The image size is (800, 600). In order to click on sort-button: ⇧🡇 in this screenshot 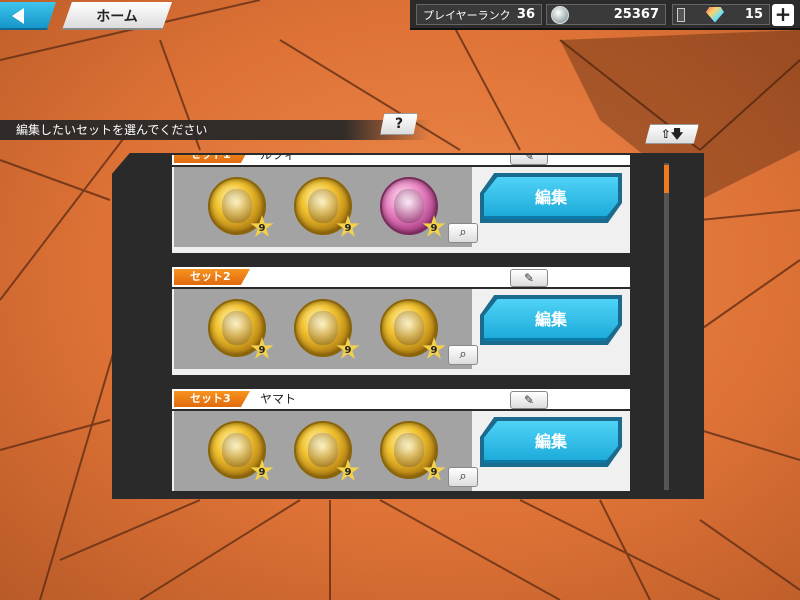, I will do `click(672, 134)`.